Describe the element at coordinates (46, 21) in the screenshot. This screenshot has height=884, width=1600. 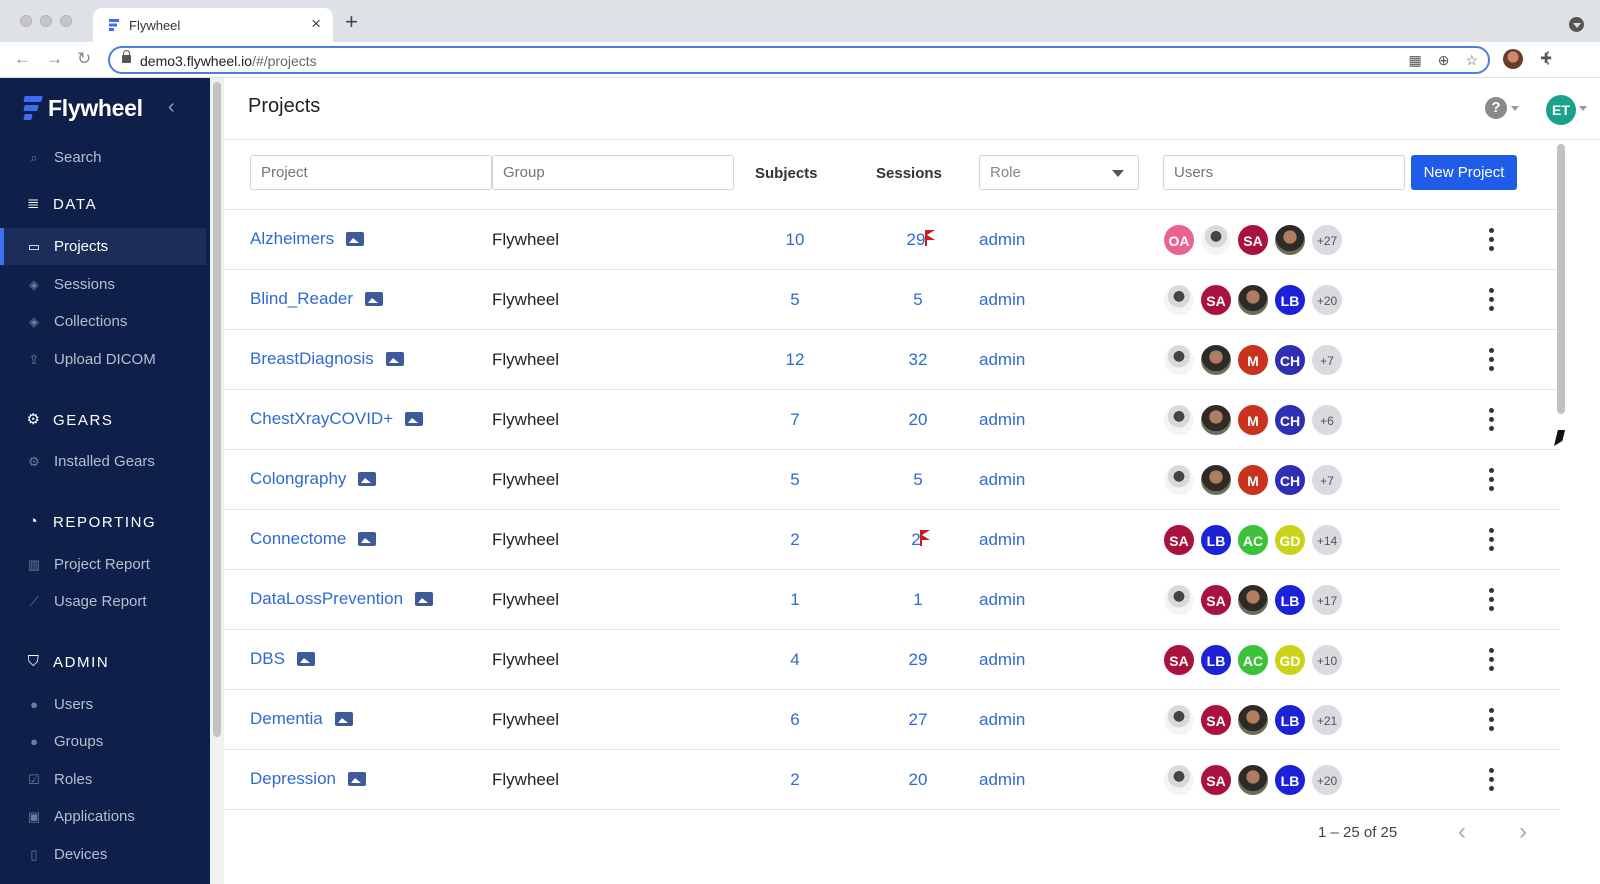
I see `window-minimize-dot` at that location.